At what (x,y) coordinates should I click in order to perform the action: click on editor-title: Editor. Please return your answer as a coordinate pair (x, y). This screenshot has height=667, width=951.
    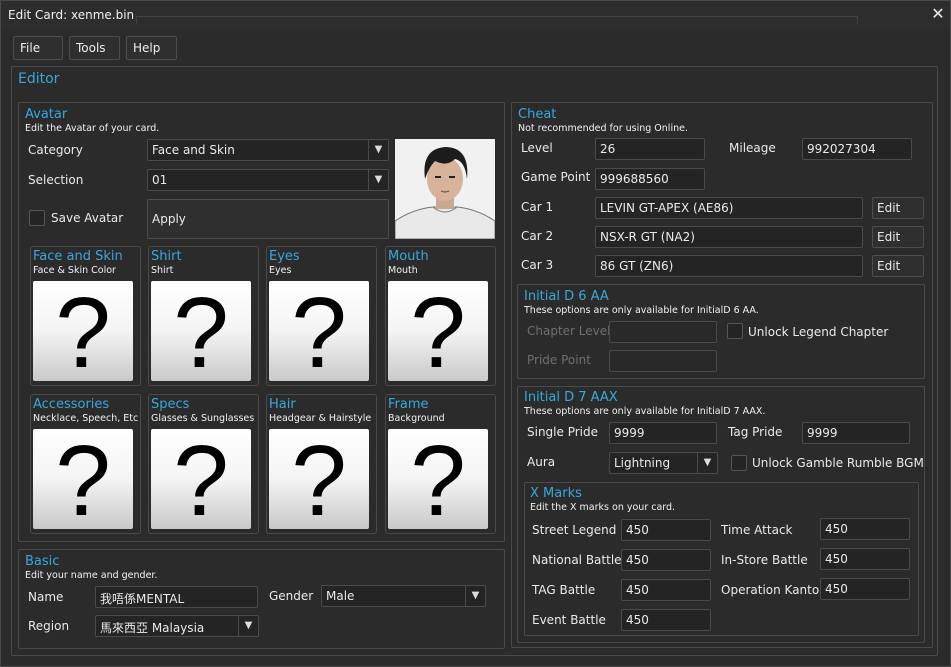
    Looking at the image, I should click on (39, 79).